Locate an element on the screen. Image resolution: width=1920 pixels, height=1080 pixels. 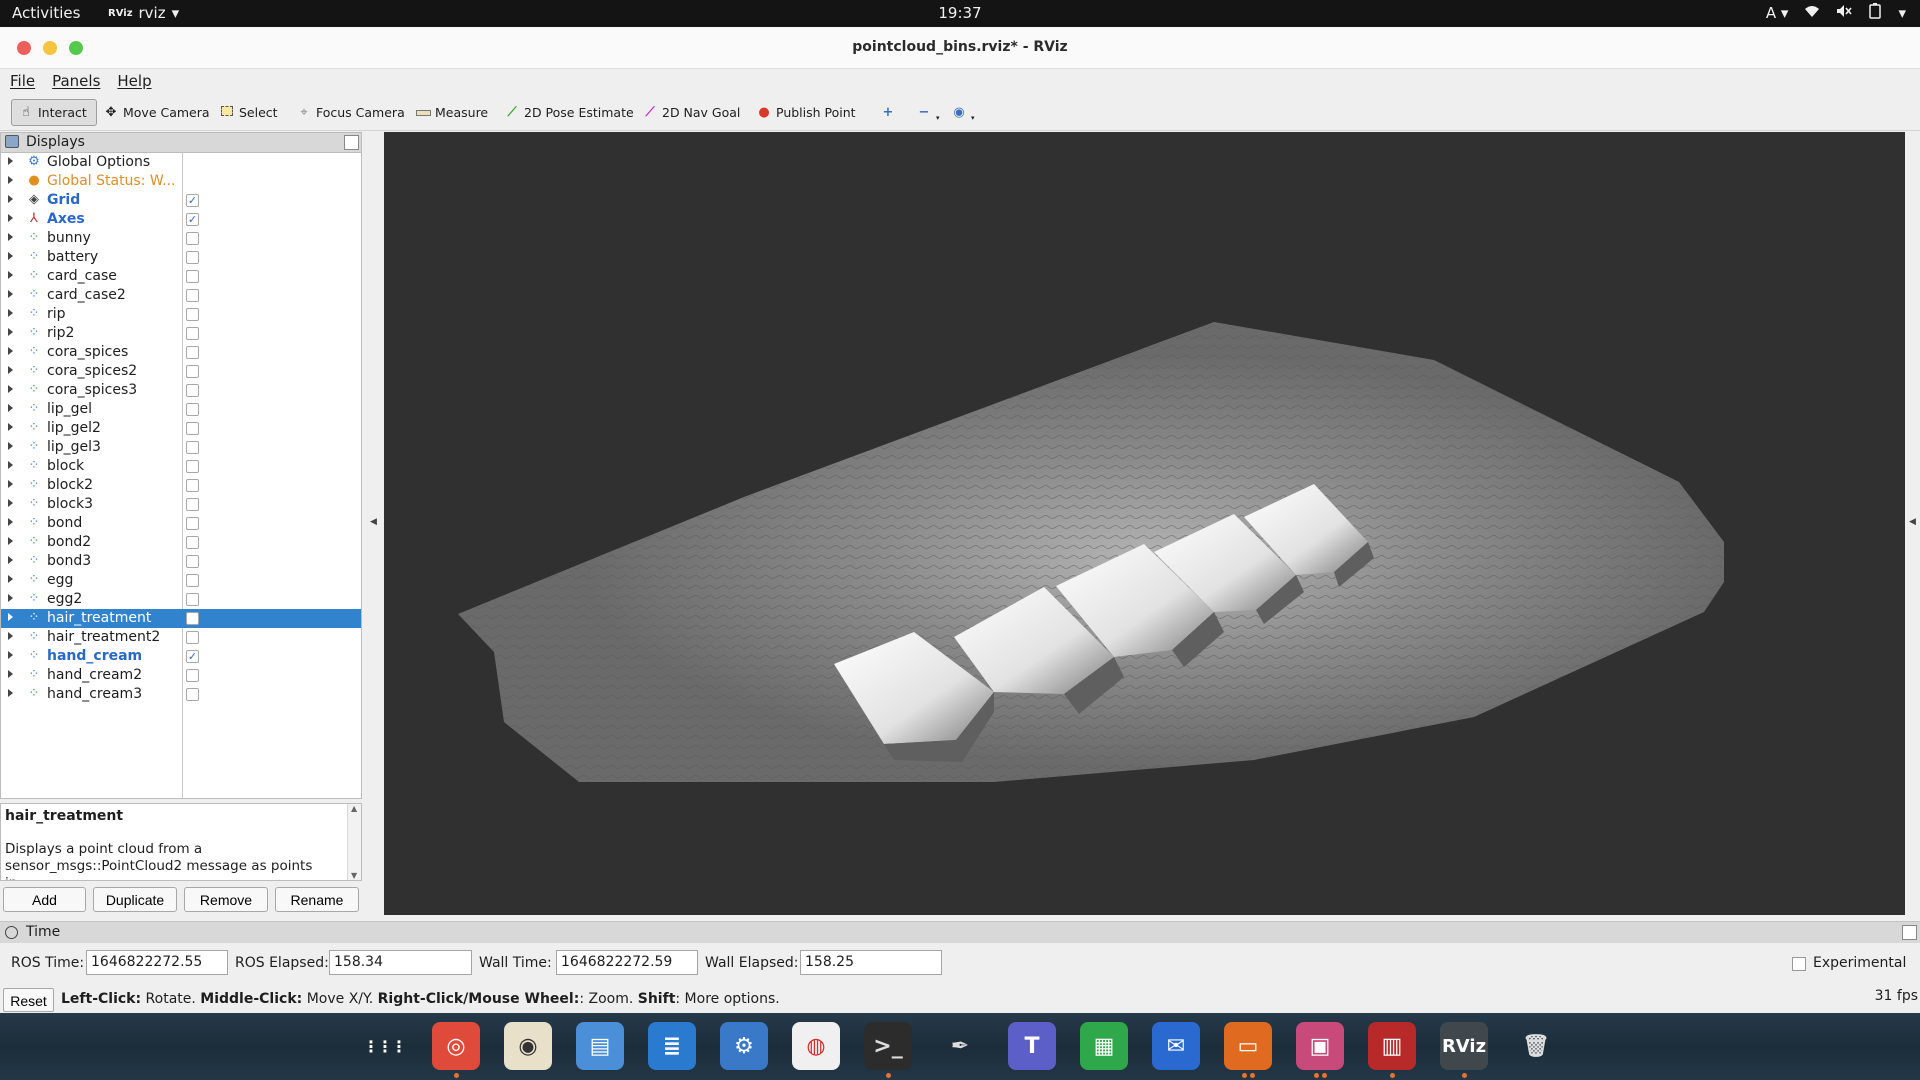
display-row: ⁘ hand_cream2 is located at coordinates (181, 675).